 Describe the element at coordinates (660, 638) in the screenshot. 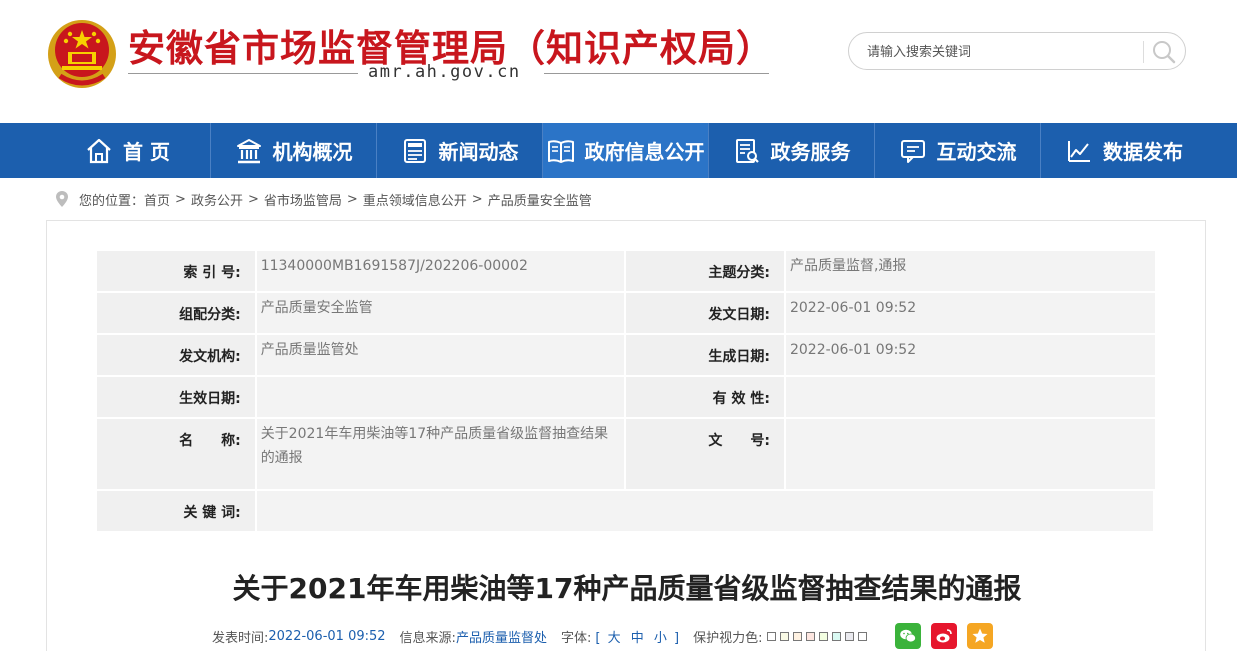

I see `font-size-small-button: 小` at that location.